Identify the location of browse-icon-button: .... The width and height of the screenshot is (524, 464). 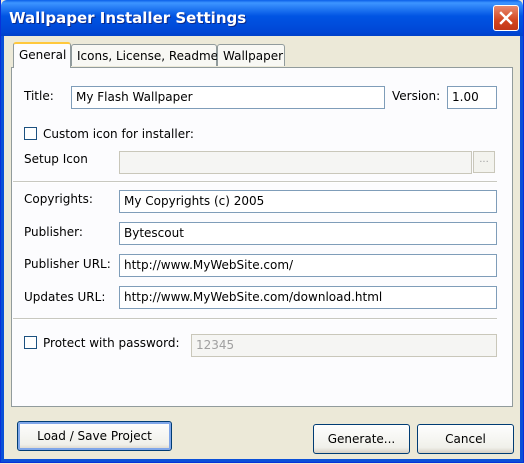
(484, 162).